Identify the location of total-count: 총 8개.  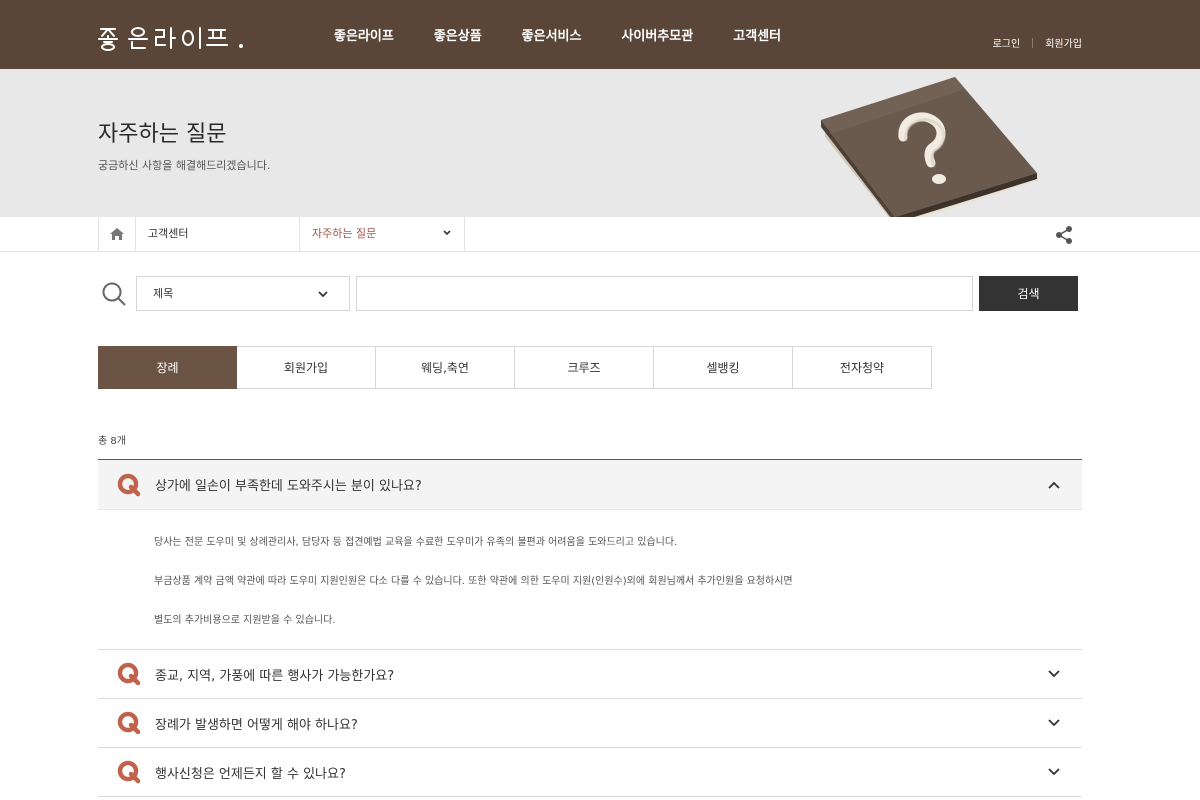
(112, 441).